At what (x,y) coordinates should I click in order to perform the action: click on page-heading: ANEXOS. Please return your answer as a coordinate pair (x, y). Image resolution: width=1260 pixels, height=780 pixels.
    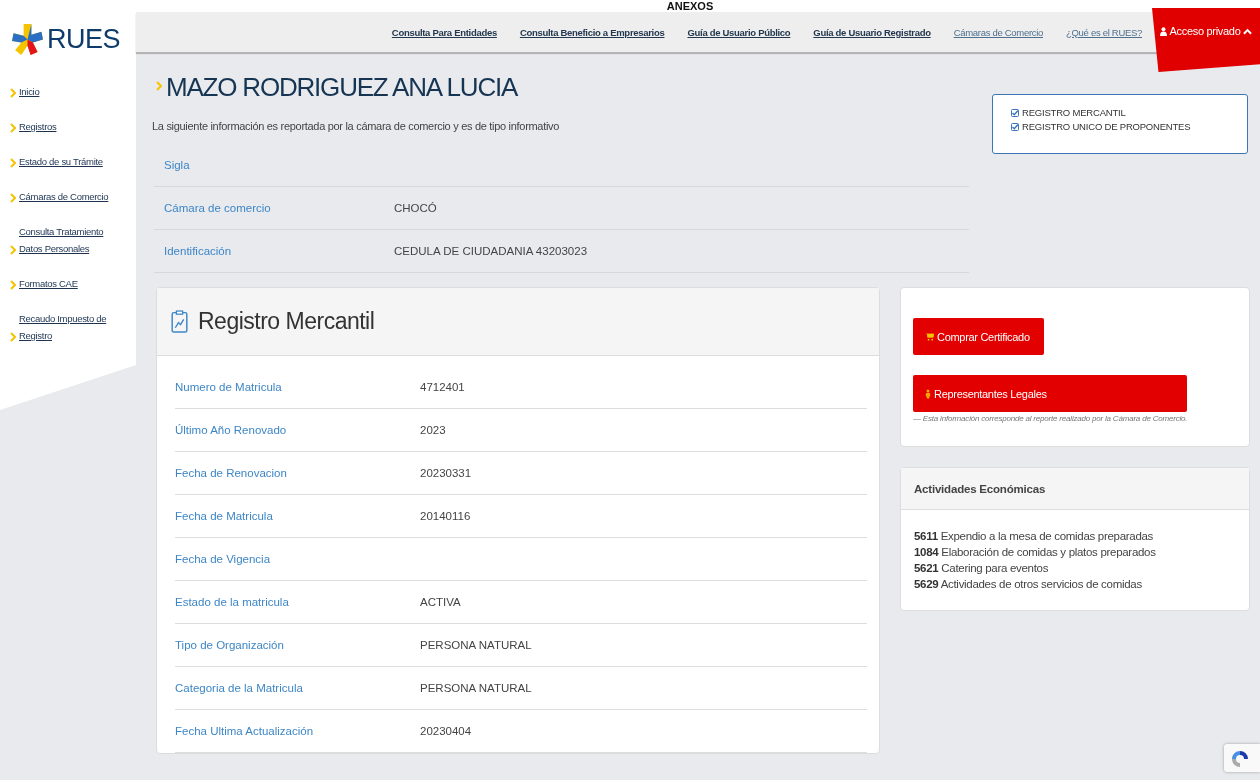
    Looking at the image, I should click on (690, 6).